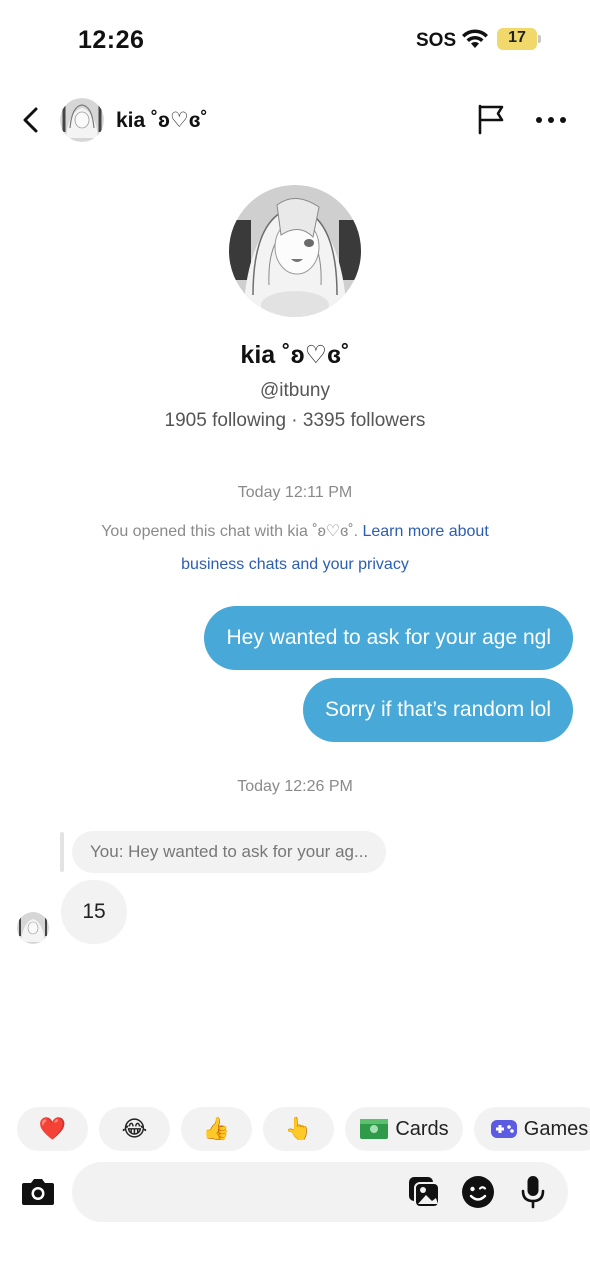 This screenshot has height=1280, width=590. I want to click on quick-reply-games: Games, so click(532, 1129).